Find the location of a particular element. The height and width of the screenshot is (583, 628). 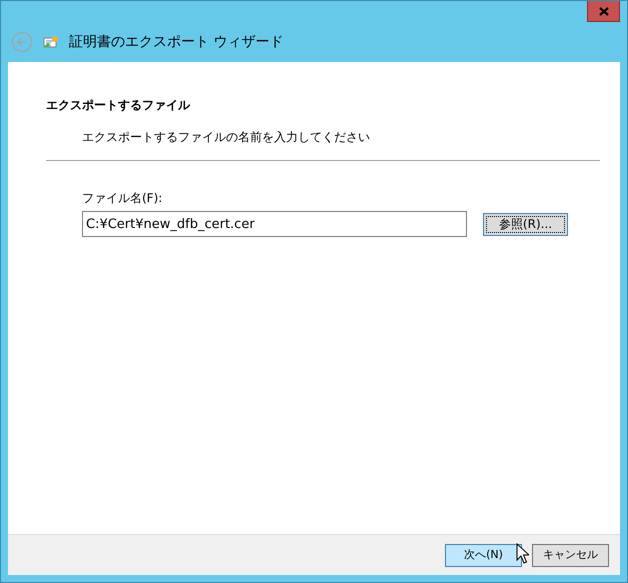

mouse-pointer-icon is located at coordinates (522, 553).